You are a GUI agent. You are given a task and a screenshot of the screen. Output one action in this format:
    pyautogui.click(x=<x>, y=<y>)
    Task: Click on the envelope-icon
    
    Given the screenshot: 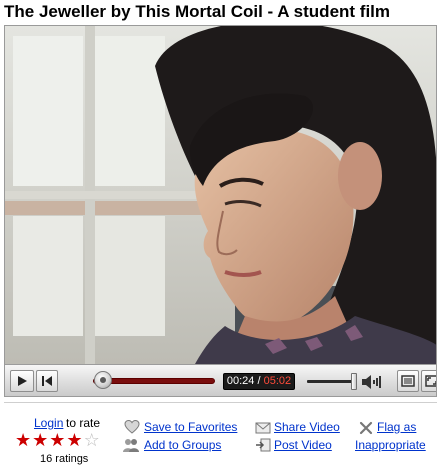 What is the action you would take?
    pyautogui.click(x=263, y=428)
    